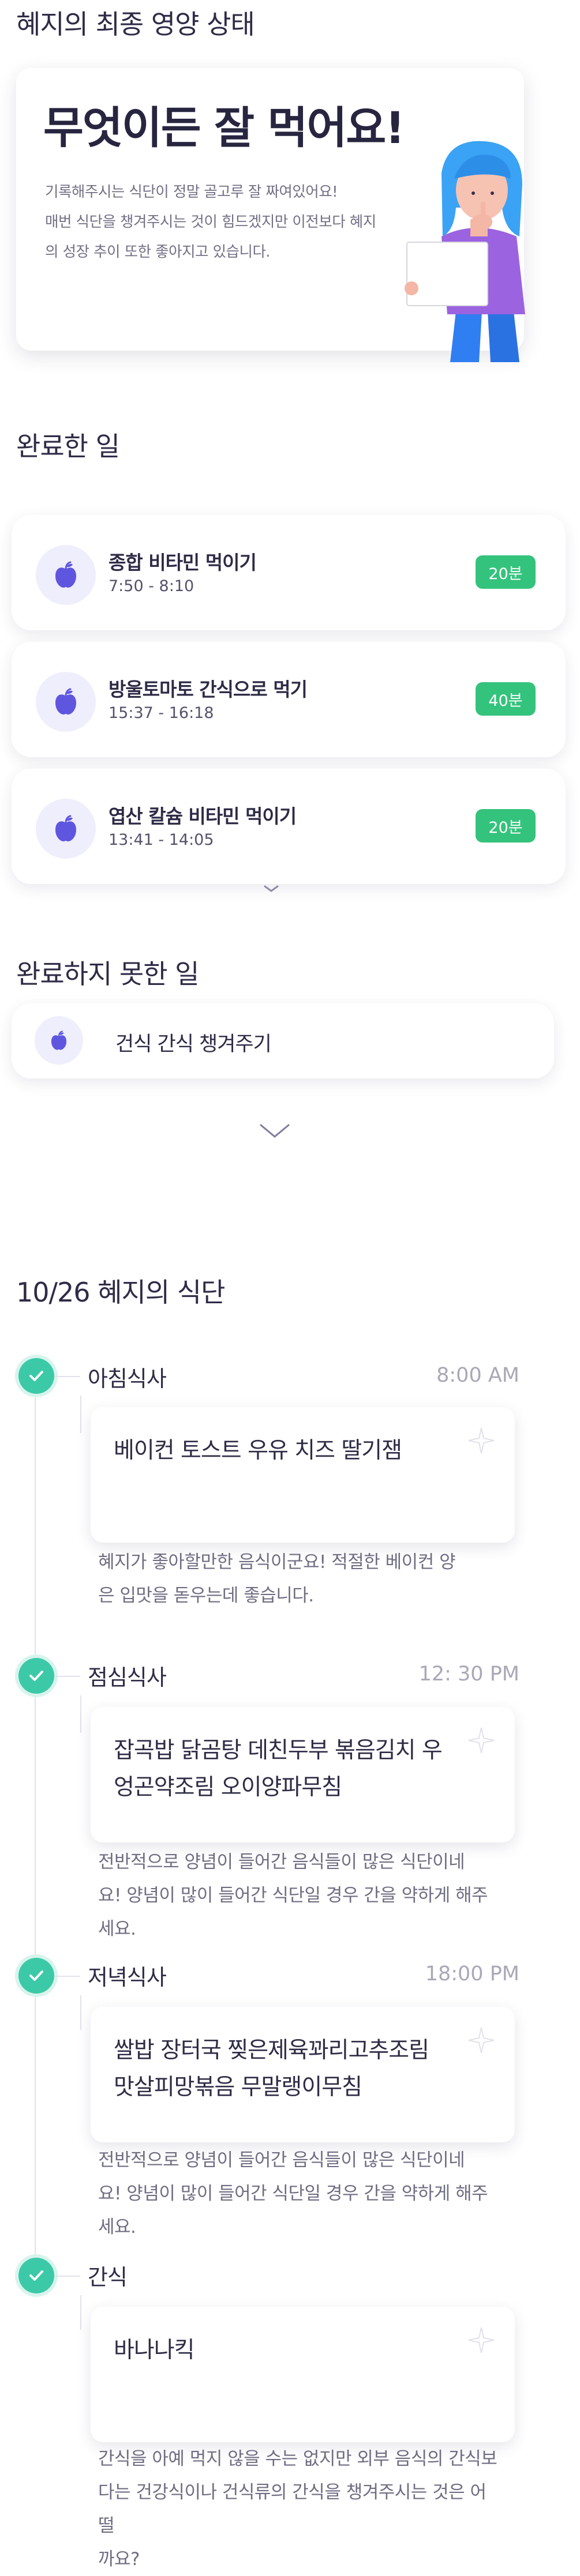 The height and width of the screenshot is (2576, 580). What do you see at coordinates (211, 222) in the screenshot?
I see `status-desc-line: 매번 식단을 챙겨주시는 것이 힘드겠지만 이전보다 혜지` at bounding box center [211, 222].